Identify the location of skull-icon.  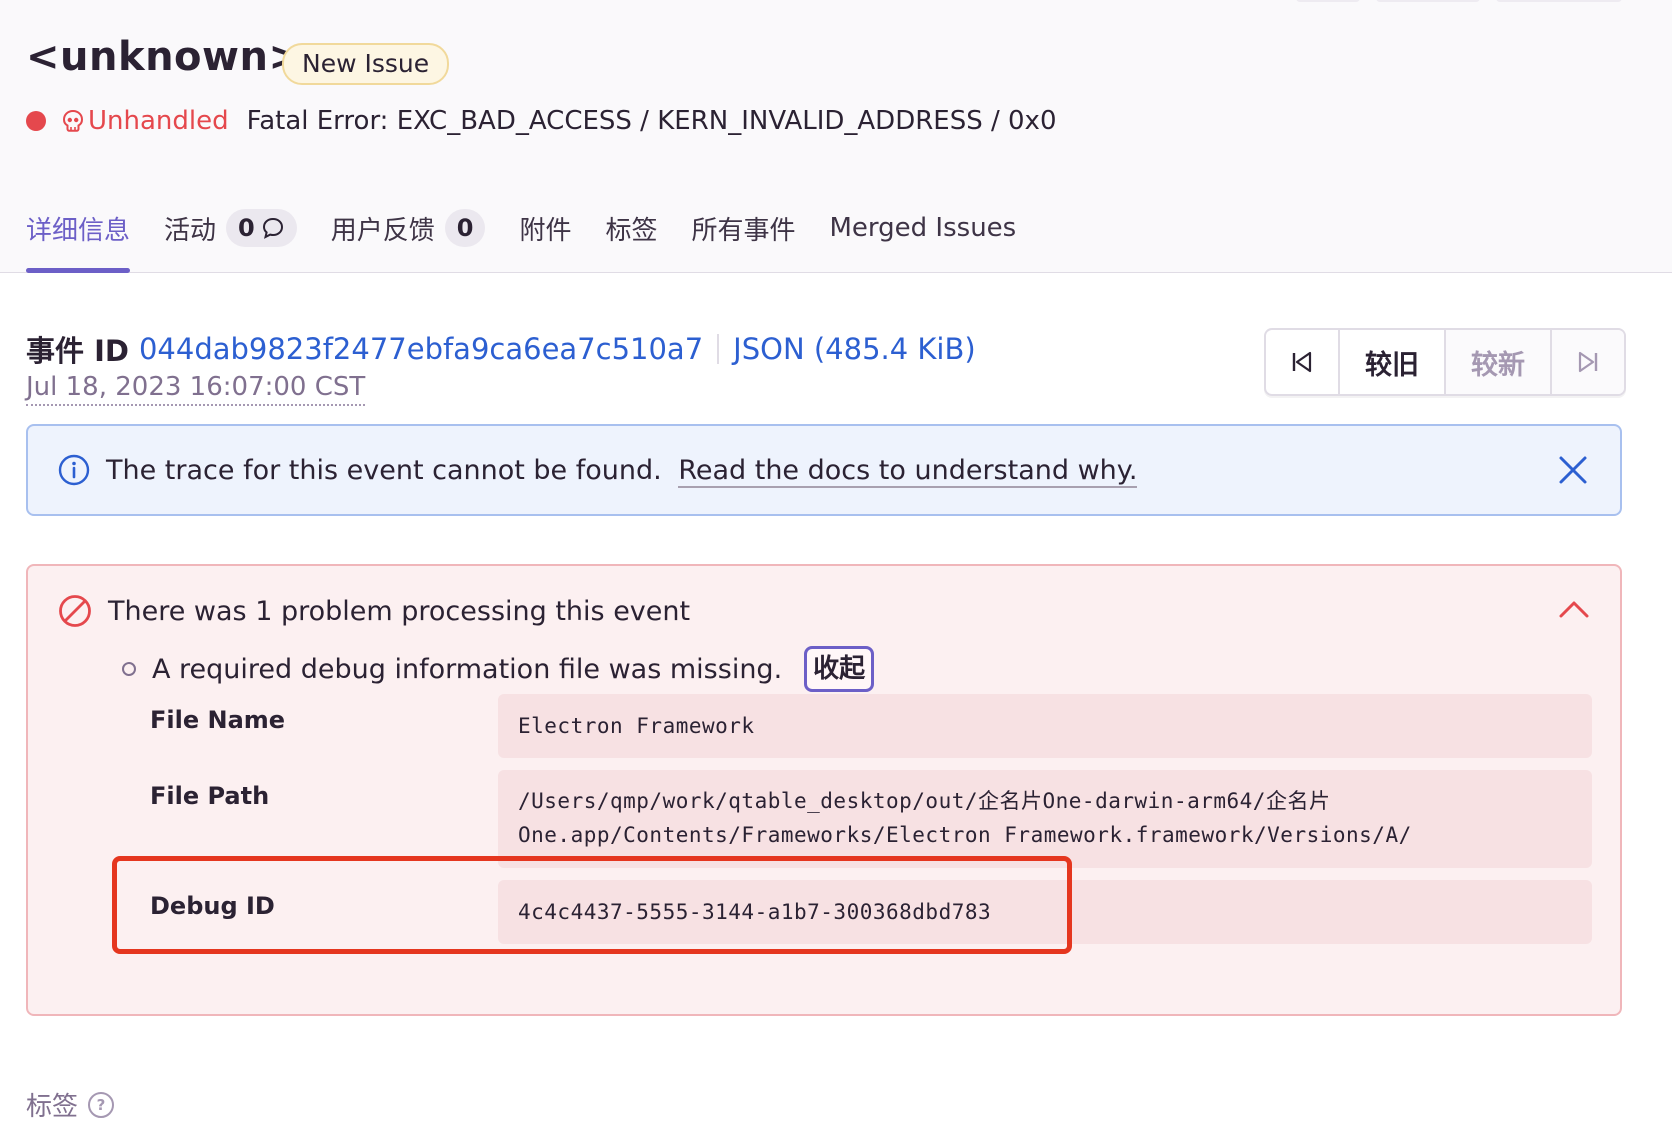
(73, 121).